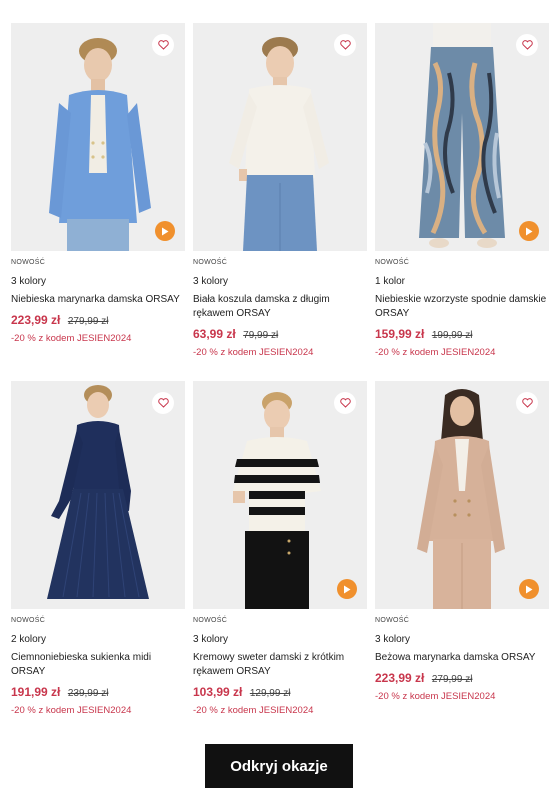  What do you see at coordinates (29, 639) in the screenshot?
I see `color-count: 2 kolory` at bounding box center [29, 639].